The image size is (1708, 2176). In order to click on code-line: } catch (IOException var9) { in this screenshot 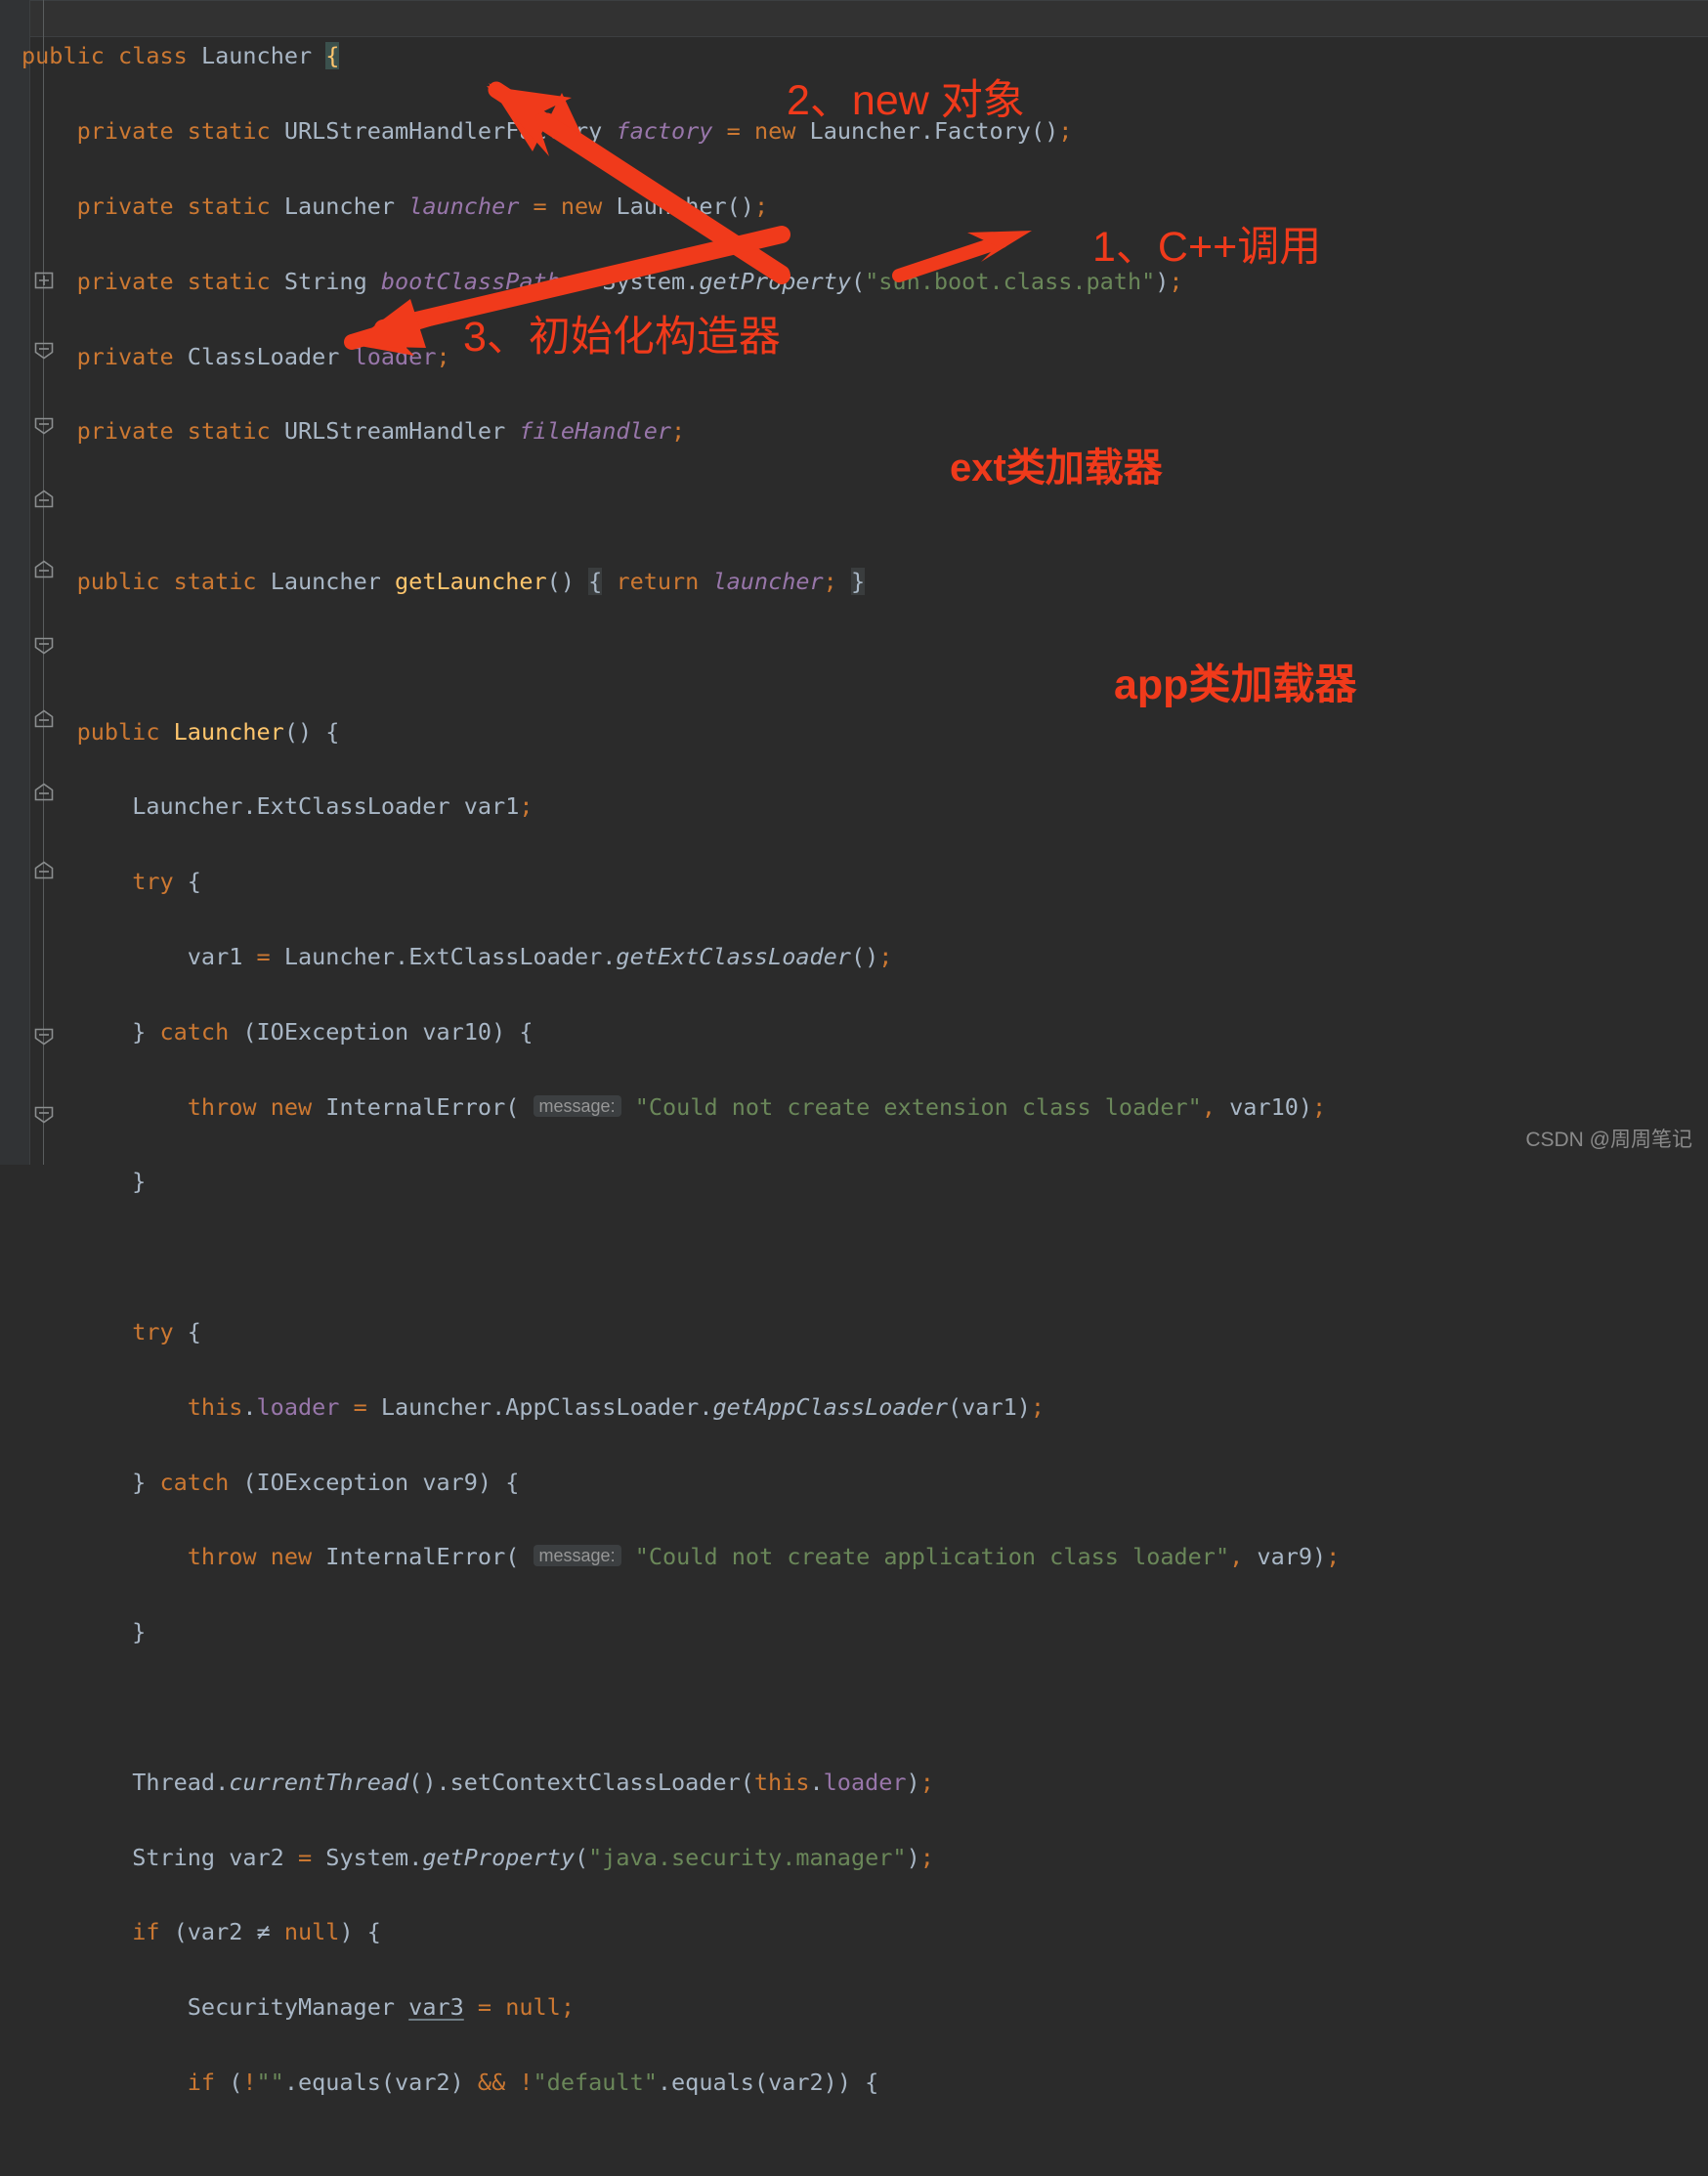, I will do `click(270, 1482)`.